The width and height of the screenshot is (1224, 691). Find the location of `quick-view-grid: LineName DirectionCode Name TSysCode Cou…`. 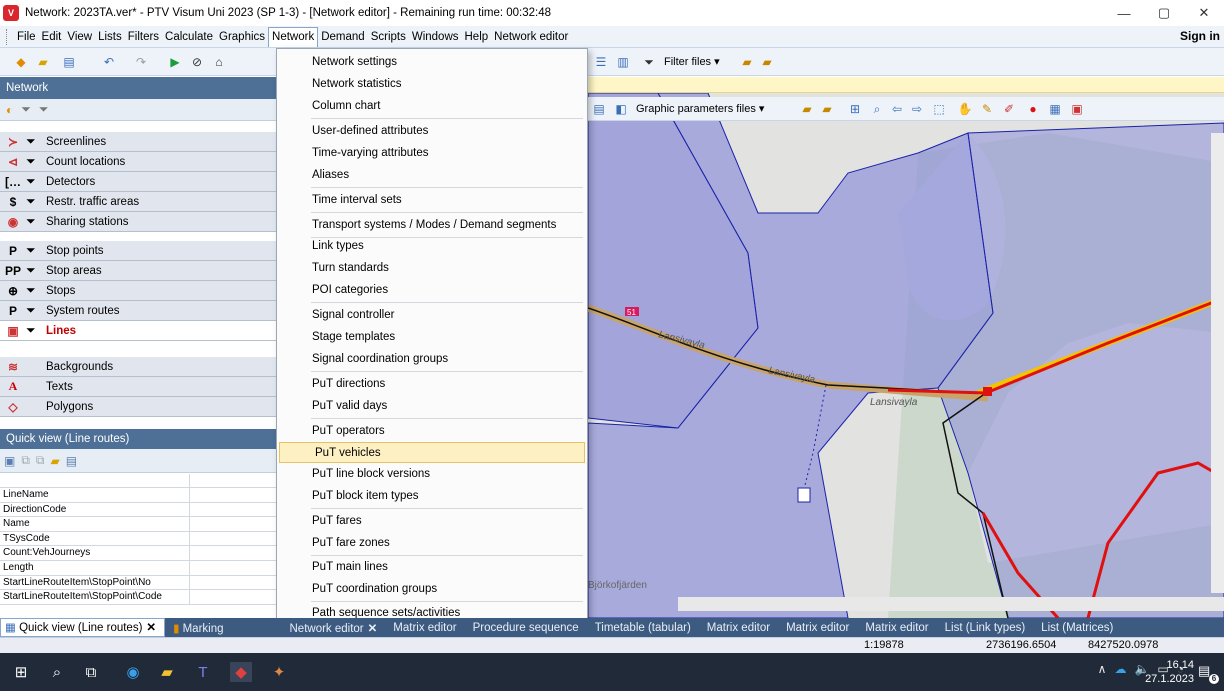

quick-view-grid: LineName DirectionCode Name TSysCode Cou… is located at coordinates (138, 546).